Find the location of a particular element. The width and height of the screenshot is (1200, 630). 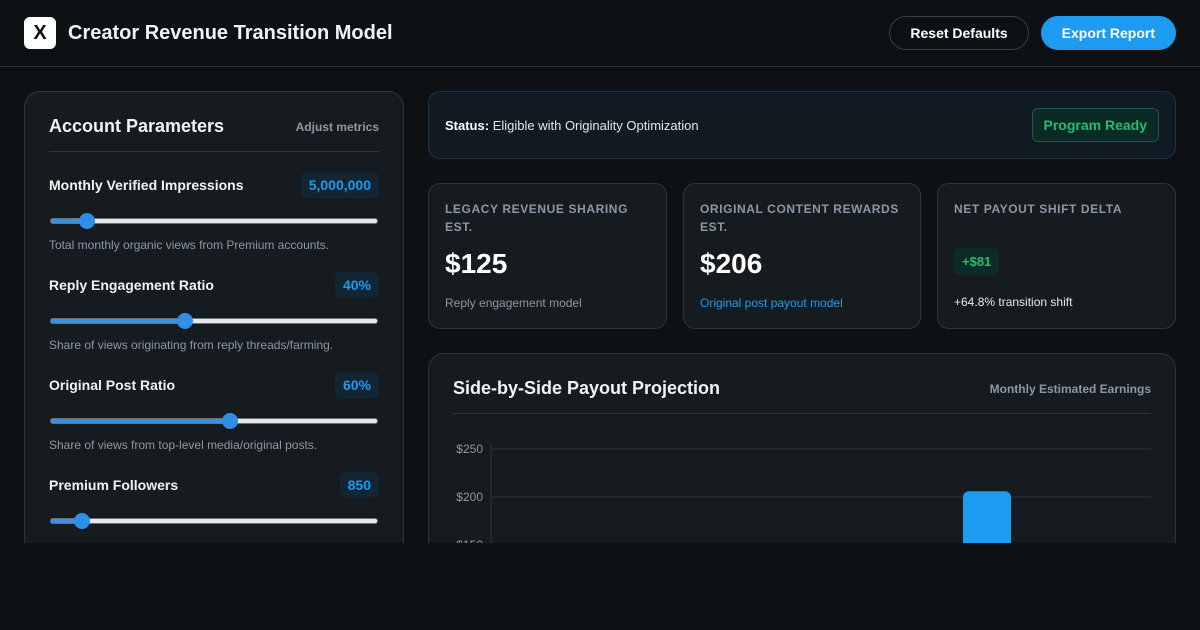

original-ratio-slider is located at coordinates (214, 421).